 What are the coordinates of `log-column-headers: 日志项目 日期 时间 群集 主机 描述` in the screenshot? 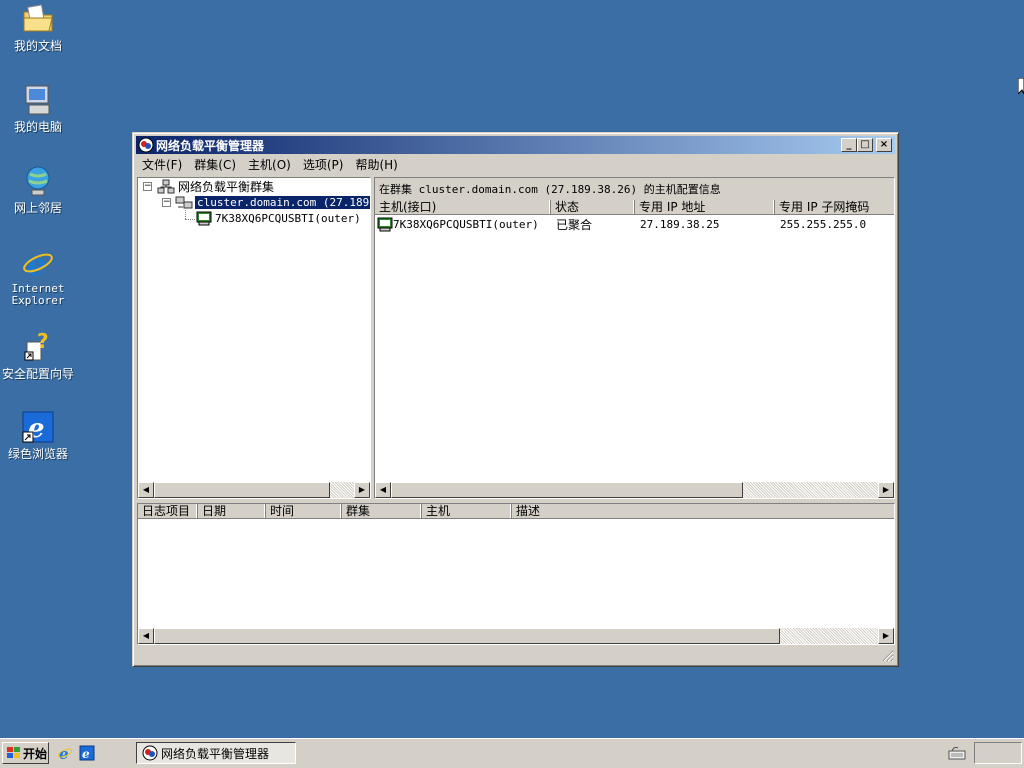 It's located at (516, 511).